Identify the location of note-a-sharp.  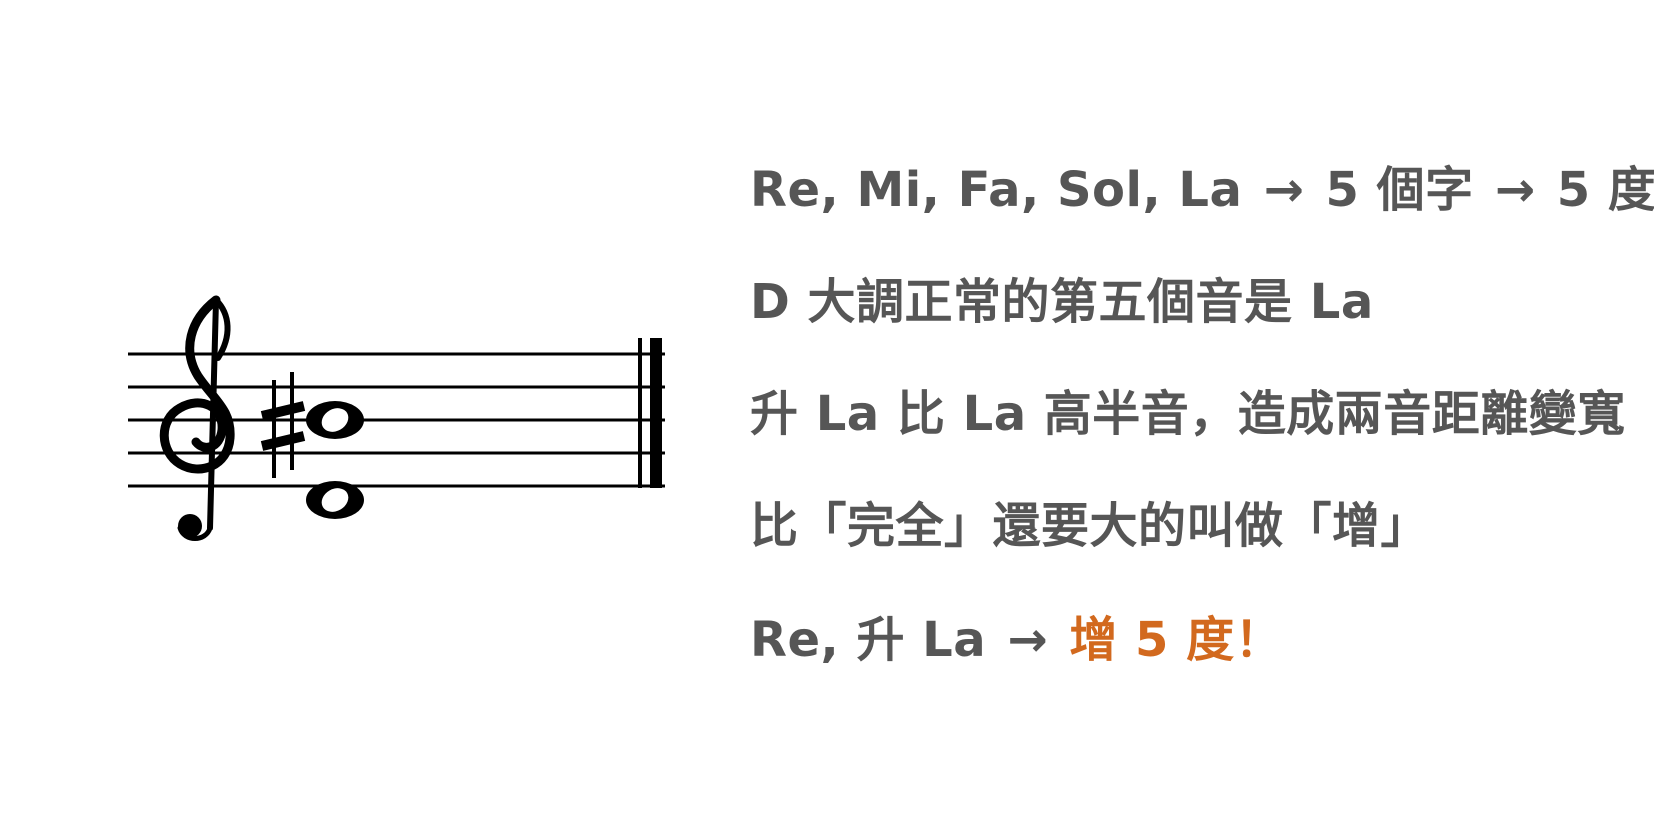
(335, 420).